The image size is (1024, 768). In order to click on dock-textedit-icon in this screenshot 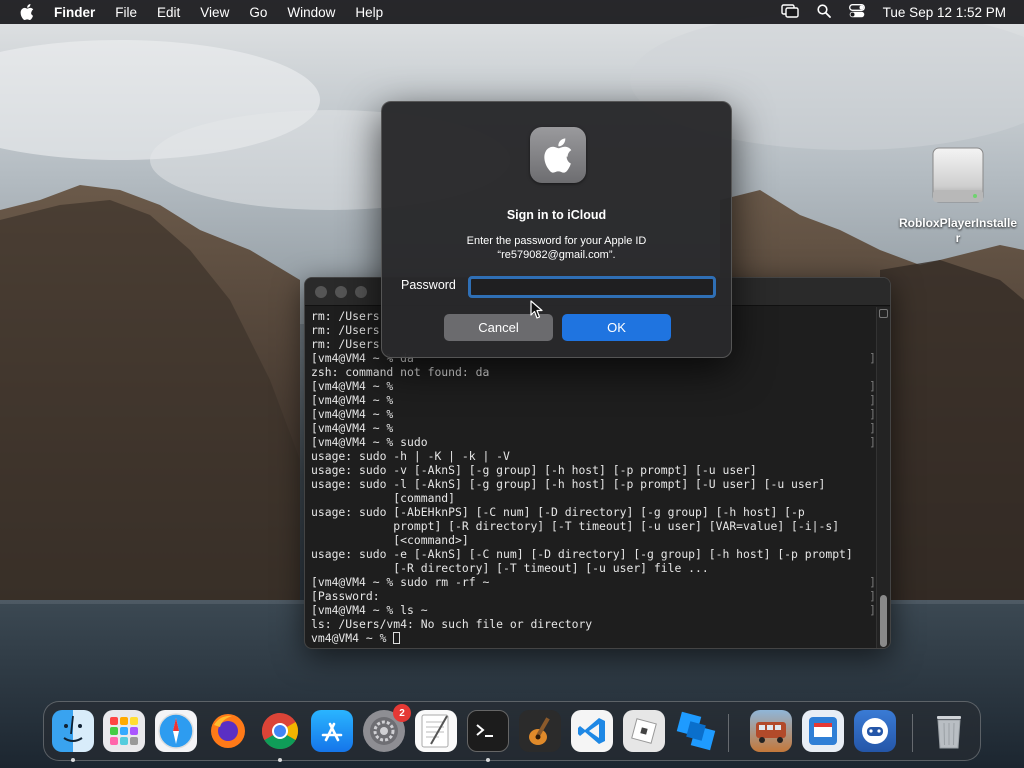, I will do `click(436, 731)`.